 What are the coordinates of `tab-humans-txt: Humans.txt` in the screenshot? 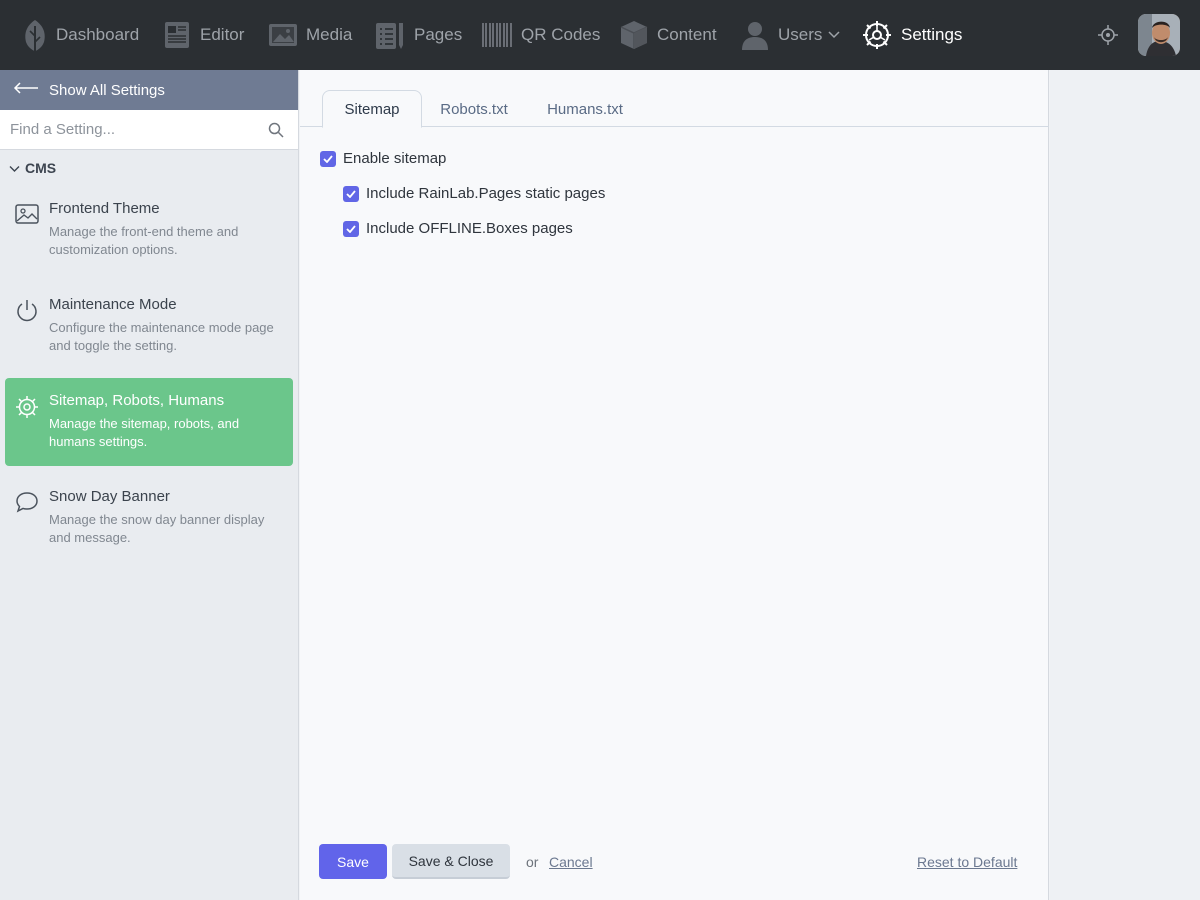 It's located at (585, 109).